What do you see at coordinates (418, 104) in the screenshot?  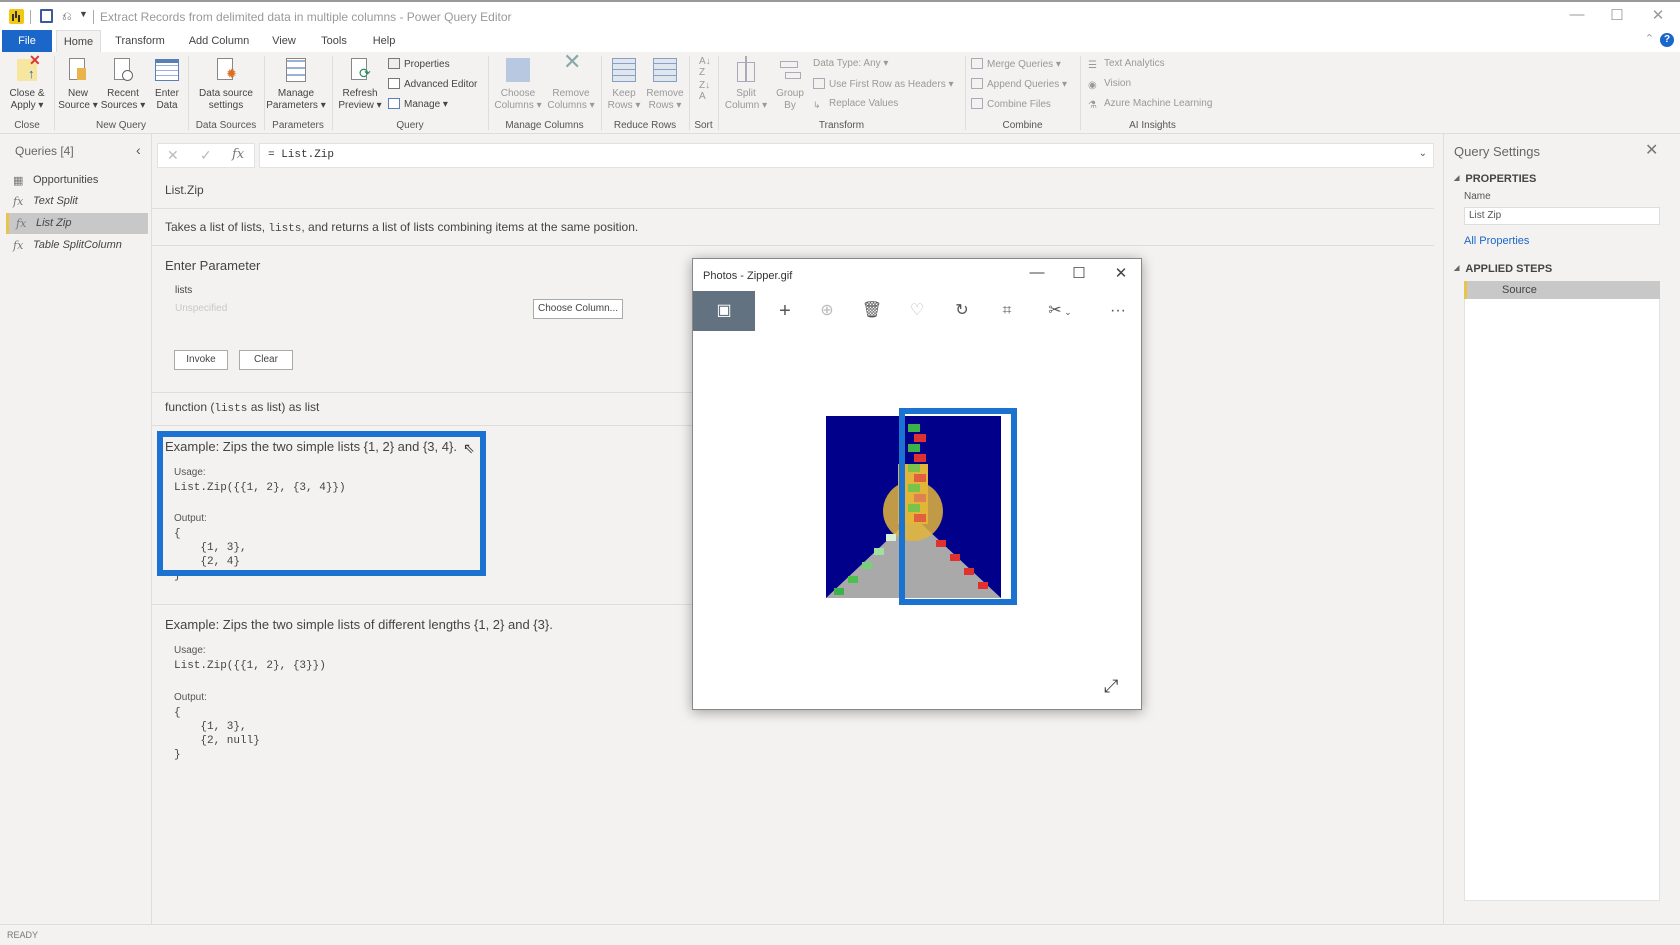 I see `manage-button: Manage ▾` at bounding box center [418, 104].